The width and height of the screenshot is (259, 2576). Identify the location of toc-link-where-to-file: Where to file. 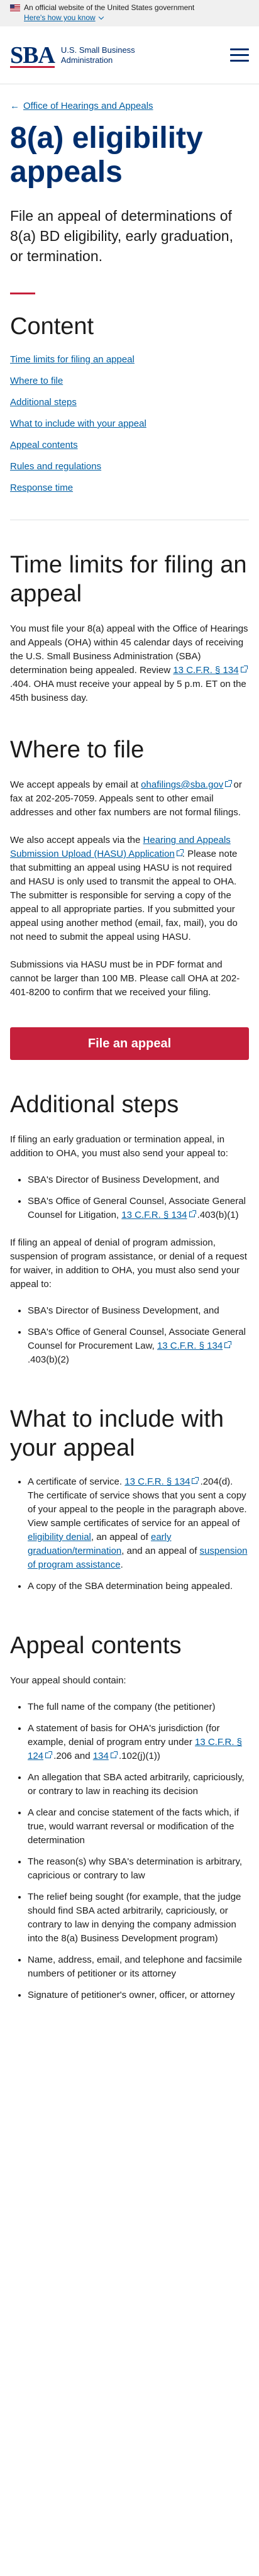
(36, 381).